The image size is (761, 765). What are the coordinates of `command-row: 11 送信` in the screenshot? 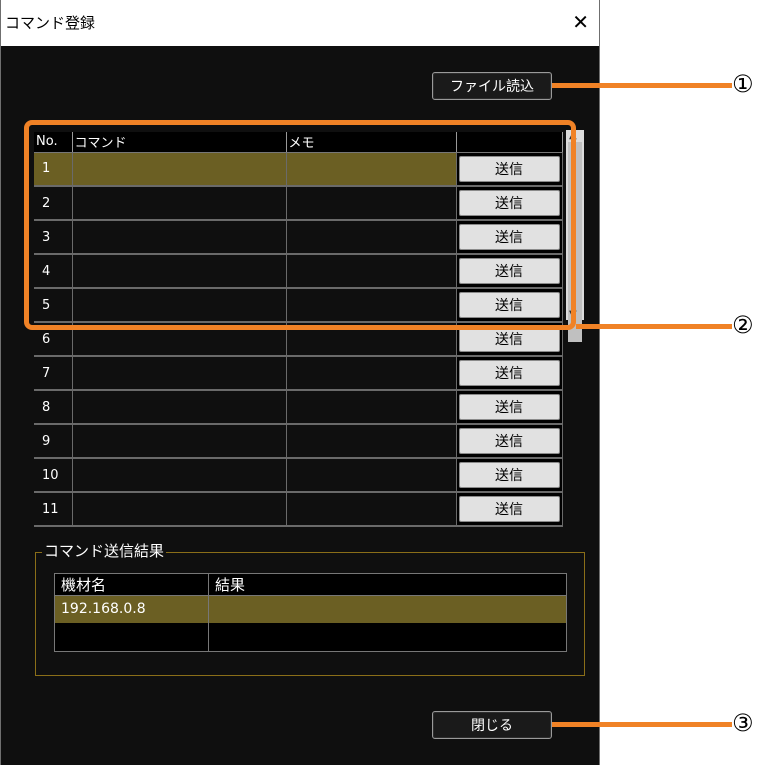 It's located at (298, 509).